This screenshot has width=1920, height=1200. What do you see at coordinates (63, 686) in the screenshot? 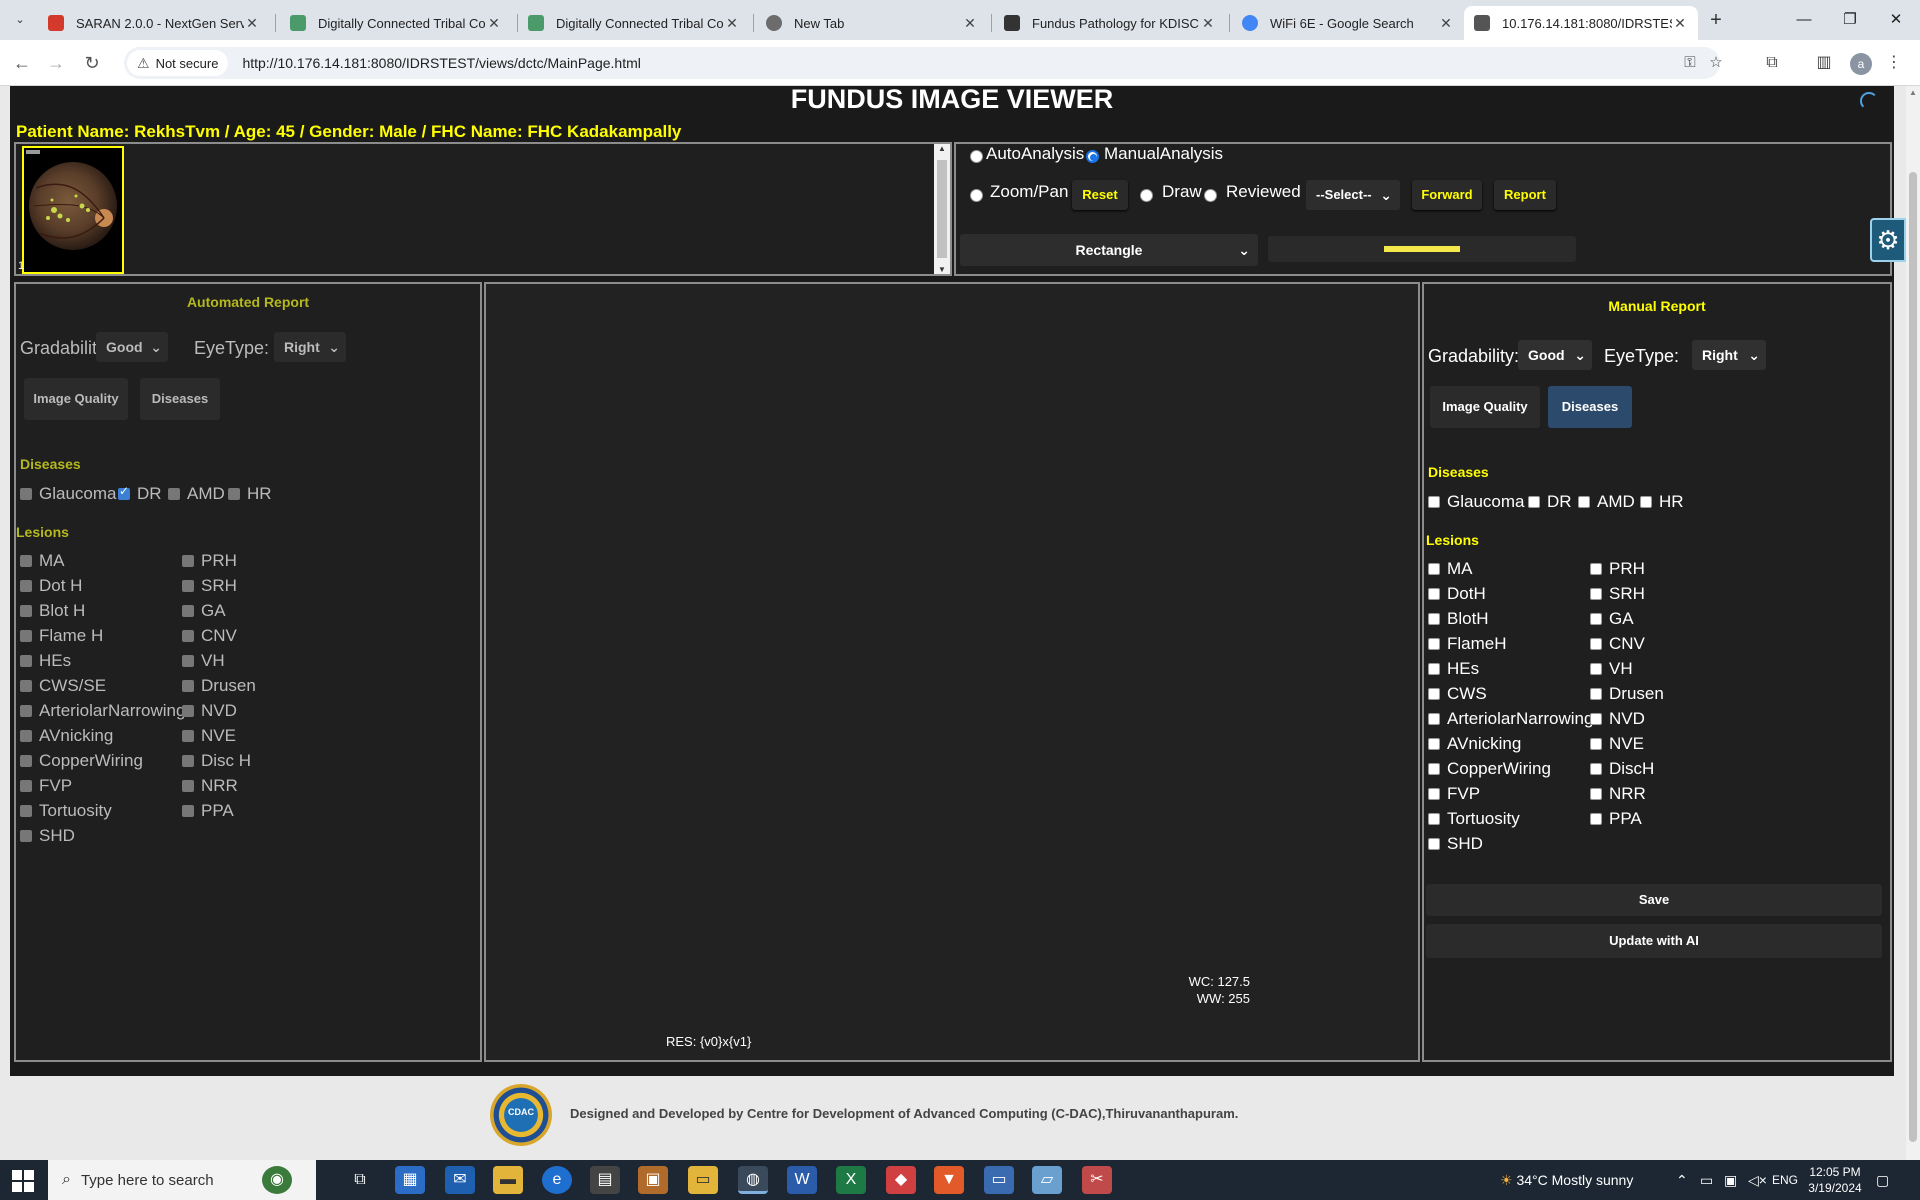
I see `lesion-checkbox: CWS/SE` at bounding box center [63, 686].